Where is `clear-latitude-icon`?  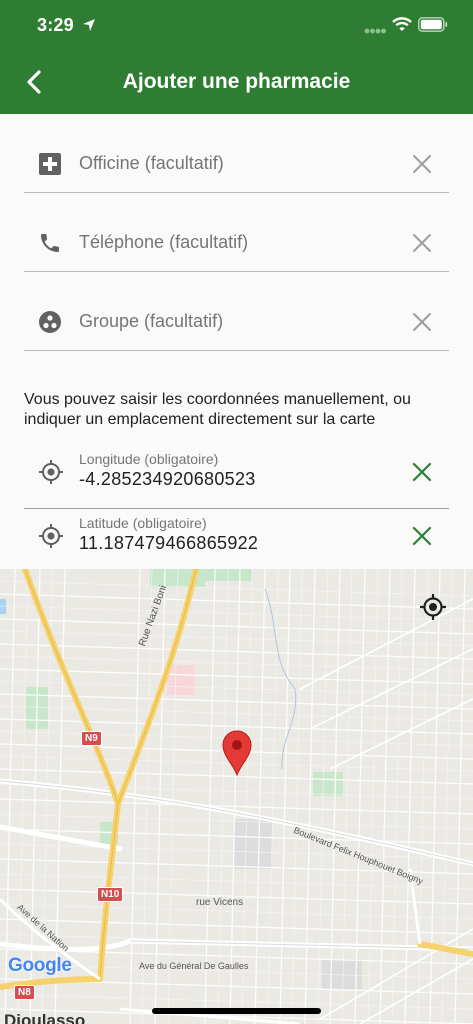 clear-latitude-icon is located at coordinates (422, 536).